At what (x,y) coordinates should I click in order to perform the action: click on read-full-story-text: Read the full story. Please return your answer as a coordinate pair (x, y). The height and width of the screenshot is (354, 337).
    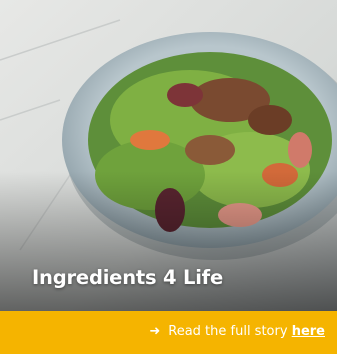
    Looking at the image, I should click on (230, 331).